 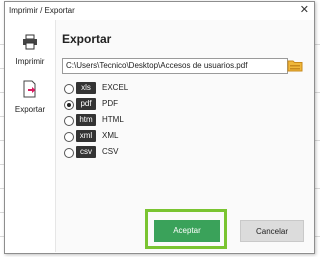 I want to click on format-option-htm: htm HTML, so click(x=122, y=121).